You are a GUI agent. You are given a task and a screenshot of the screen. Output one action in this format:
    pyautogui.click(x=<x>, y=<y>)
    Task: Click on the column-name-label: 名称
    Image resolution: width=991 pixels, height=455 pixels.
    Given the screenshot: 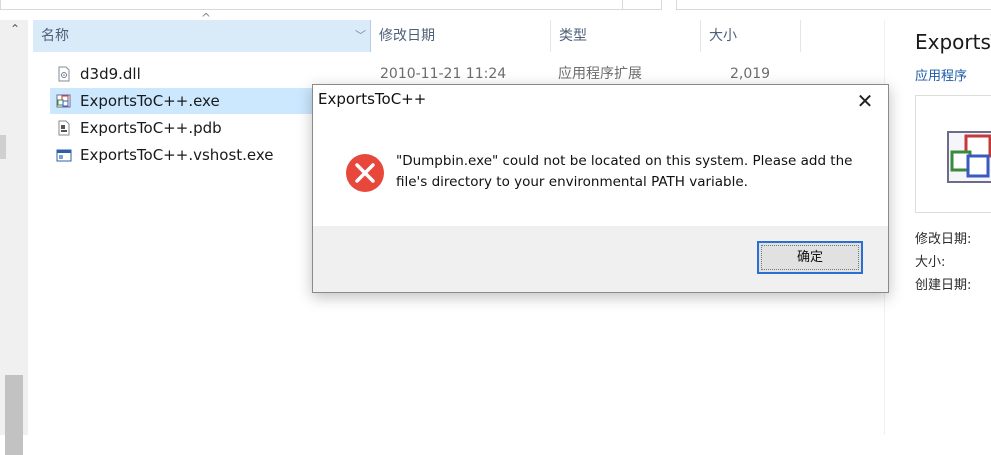 What is the action you would take?
    pyautogui.click(x=55, y=36)
    